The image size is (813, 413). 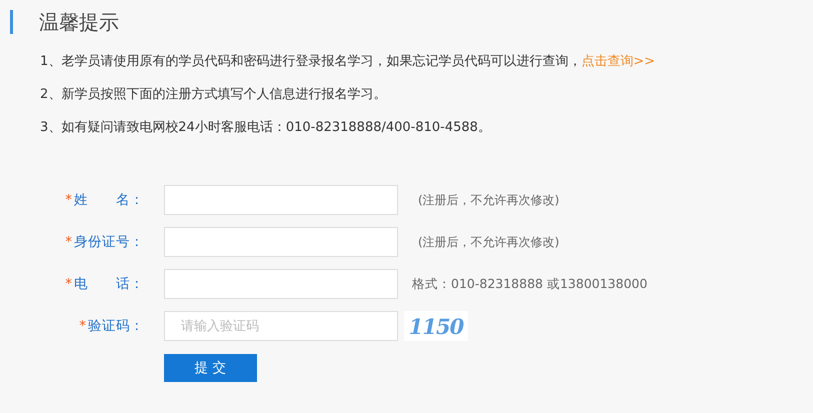 I want to click on section-heading: 温馨提示, so click(x=79, y=22).